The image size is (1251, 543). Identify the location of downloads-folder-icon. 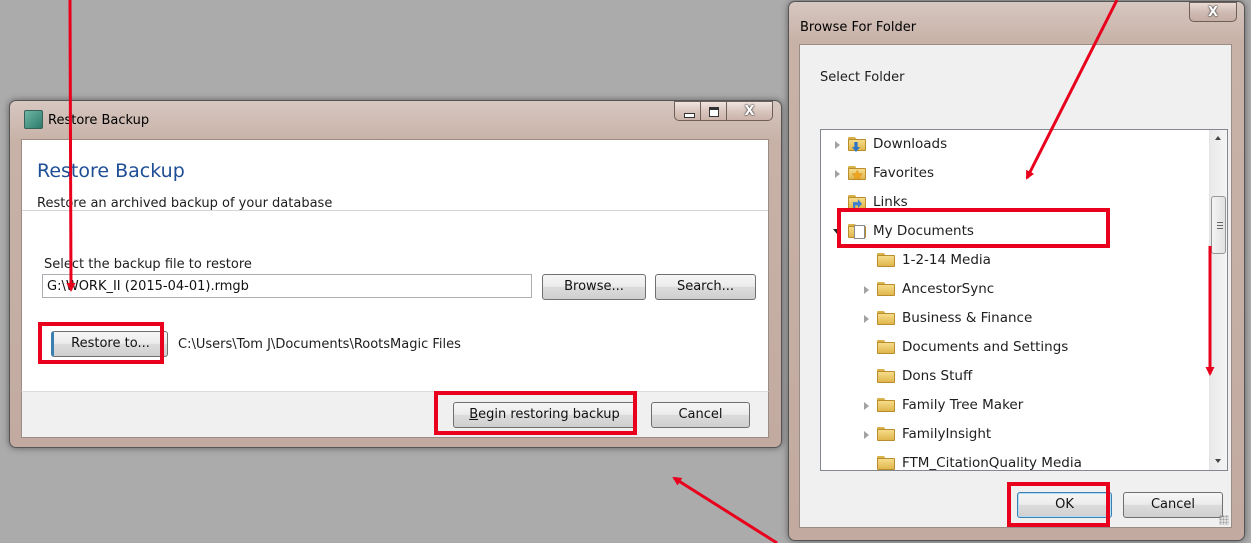
(857, 144).